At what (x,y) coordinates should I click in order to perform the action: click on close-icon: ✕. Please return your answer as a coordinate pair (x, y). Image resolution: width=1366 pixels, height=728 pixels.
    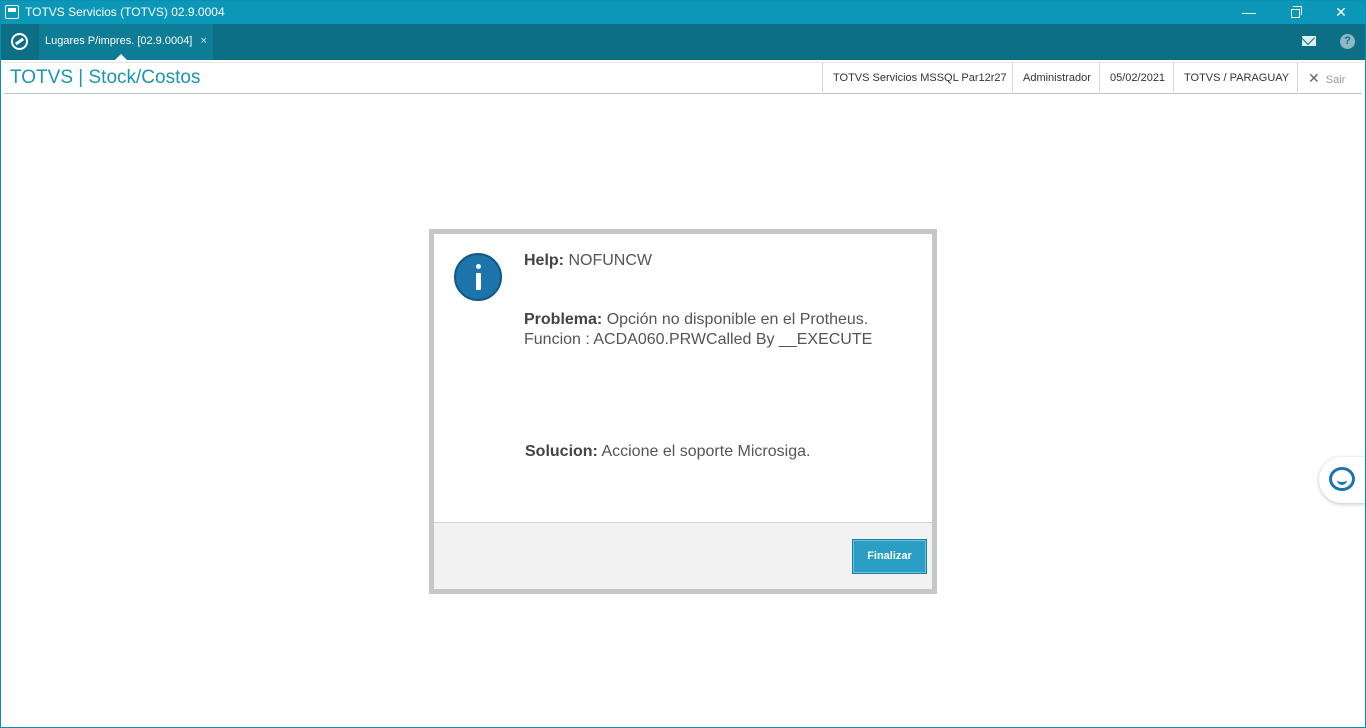
    Looking at the image, I should click on (1314, 78).